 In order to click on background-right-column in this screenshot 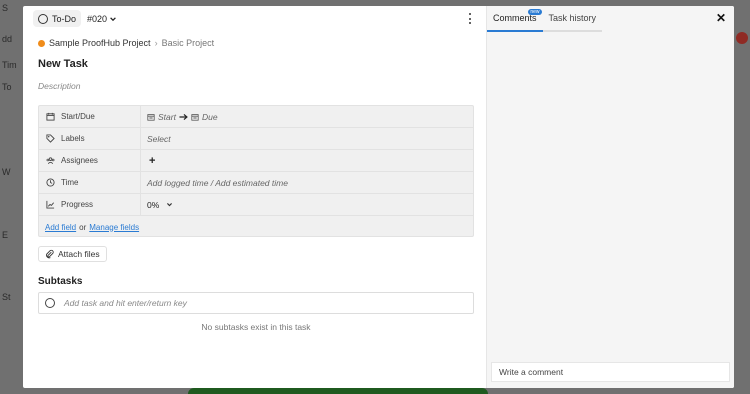, I will do `click(742, 197)`.